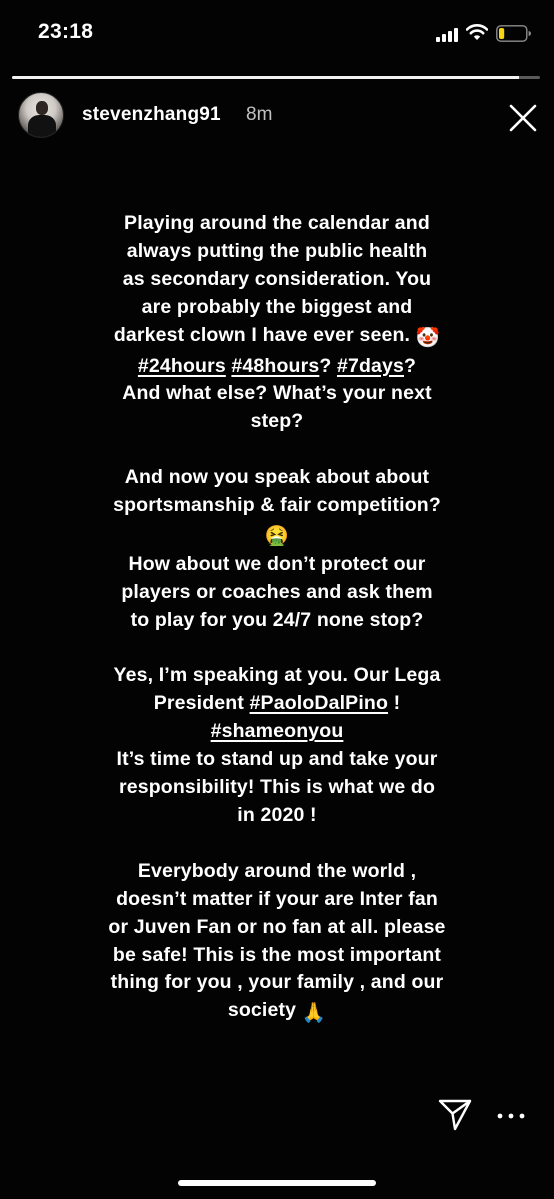 The height and width of the screenshot is (1199, 554). I want to click on story-line: Everybody around the world ,, so click(277, 872).